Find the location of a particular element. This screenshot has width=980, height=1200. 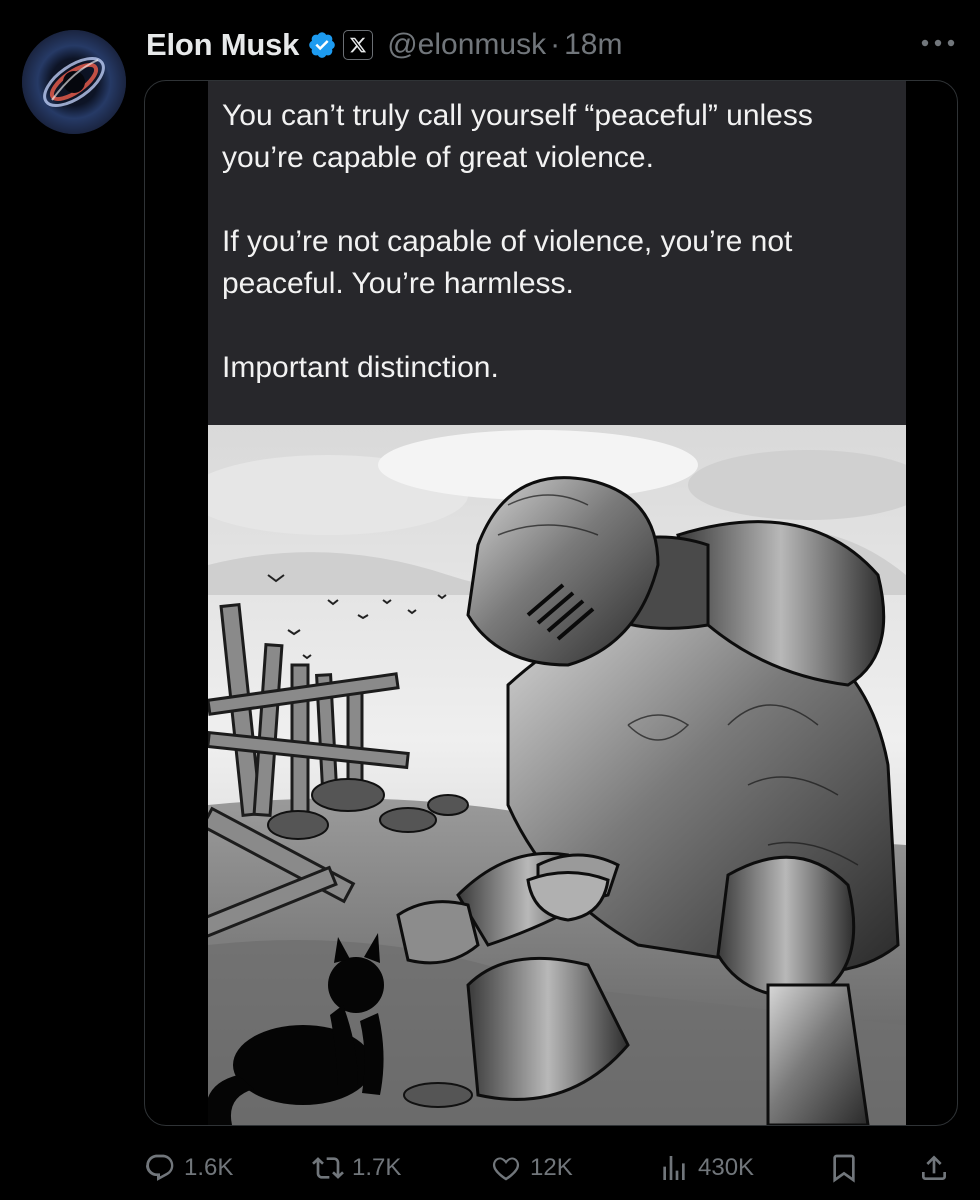

reply-button: 1.6K is located at coordinates (188, 1168).